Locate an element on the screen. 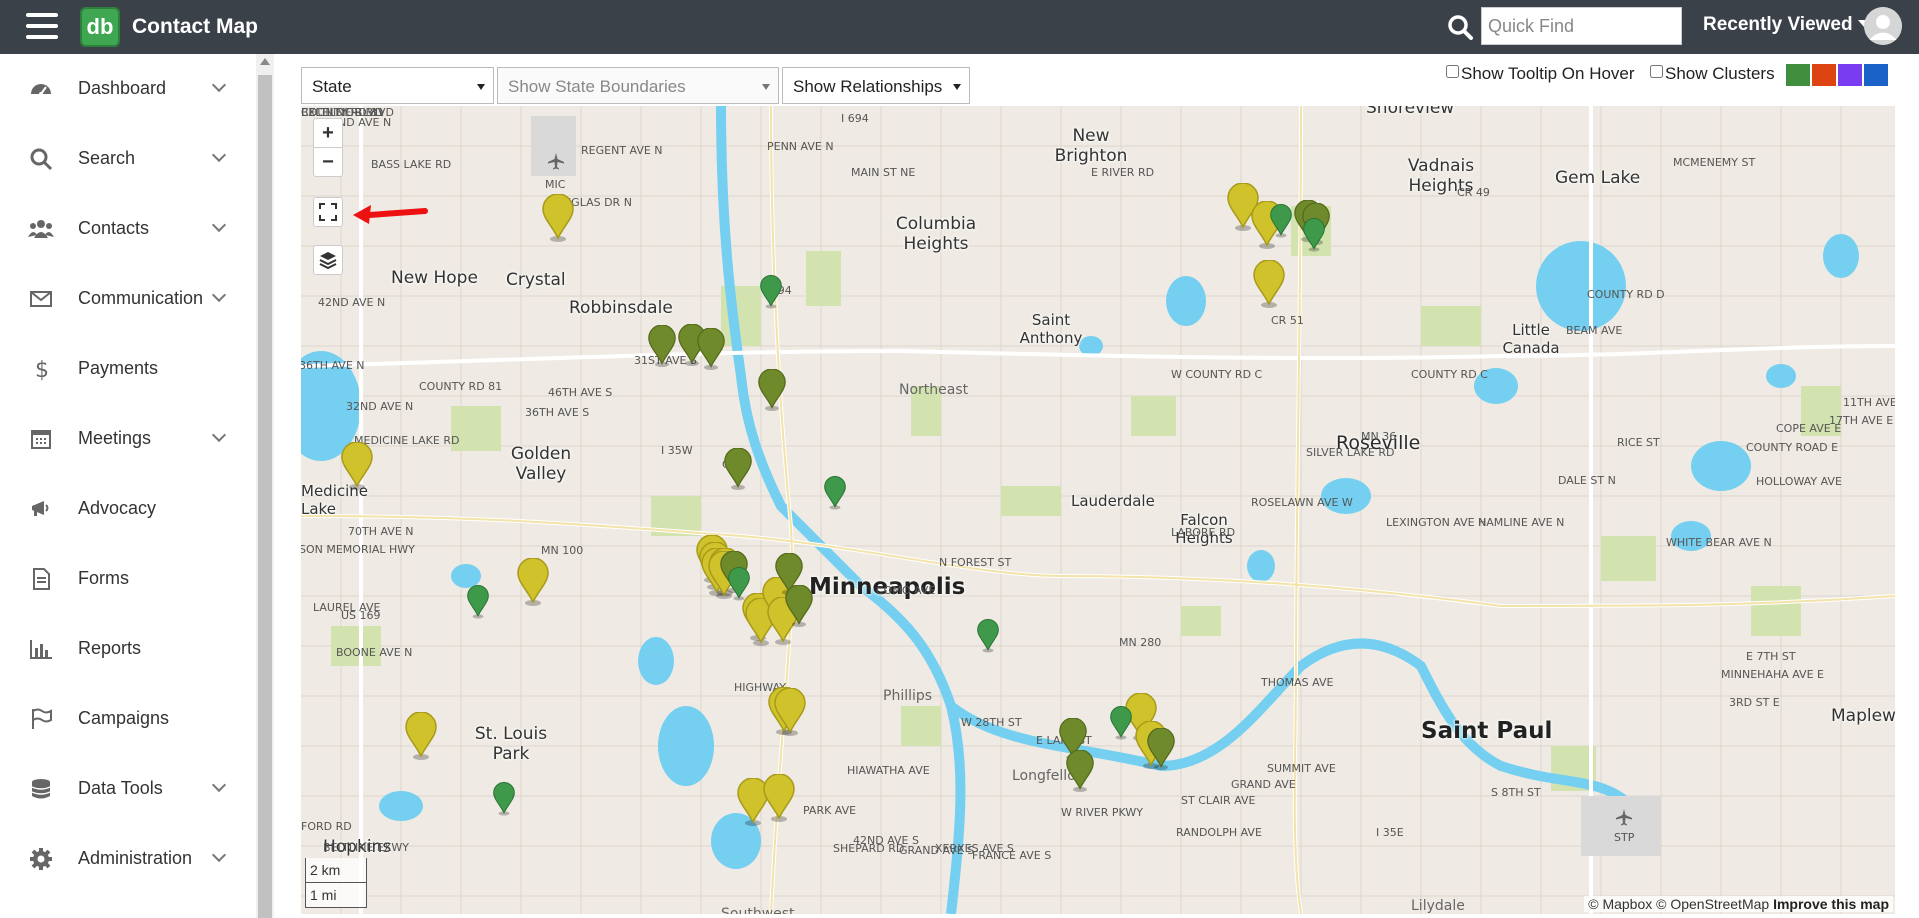 This screenshot has height=918, width=1919. map-road-label: I 694 is located at coordinates (855, 118).